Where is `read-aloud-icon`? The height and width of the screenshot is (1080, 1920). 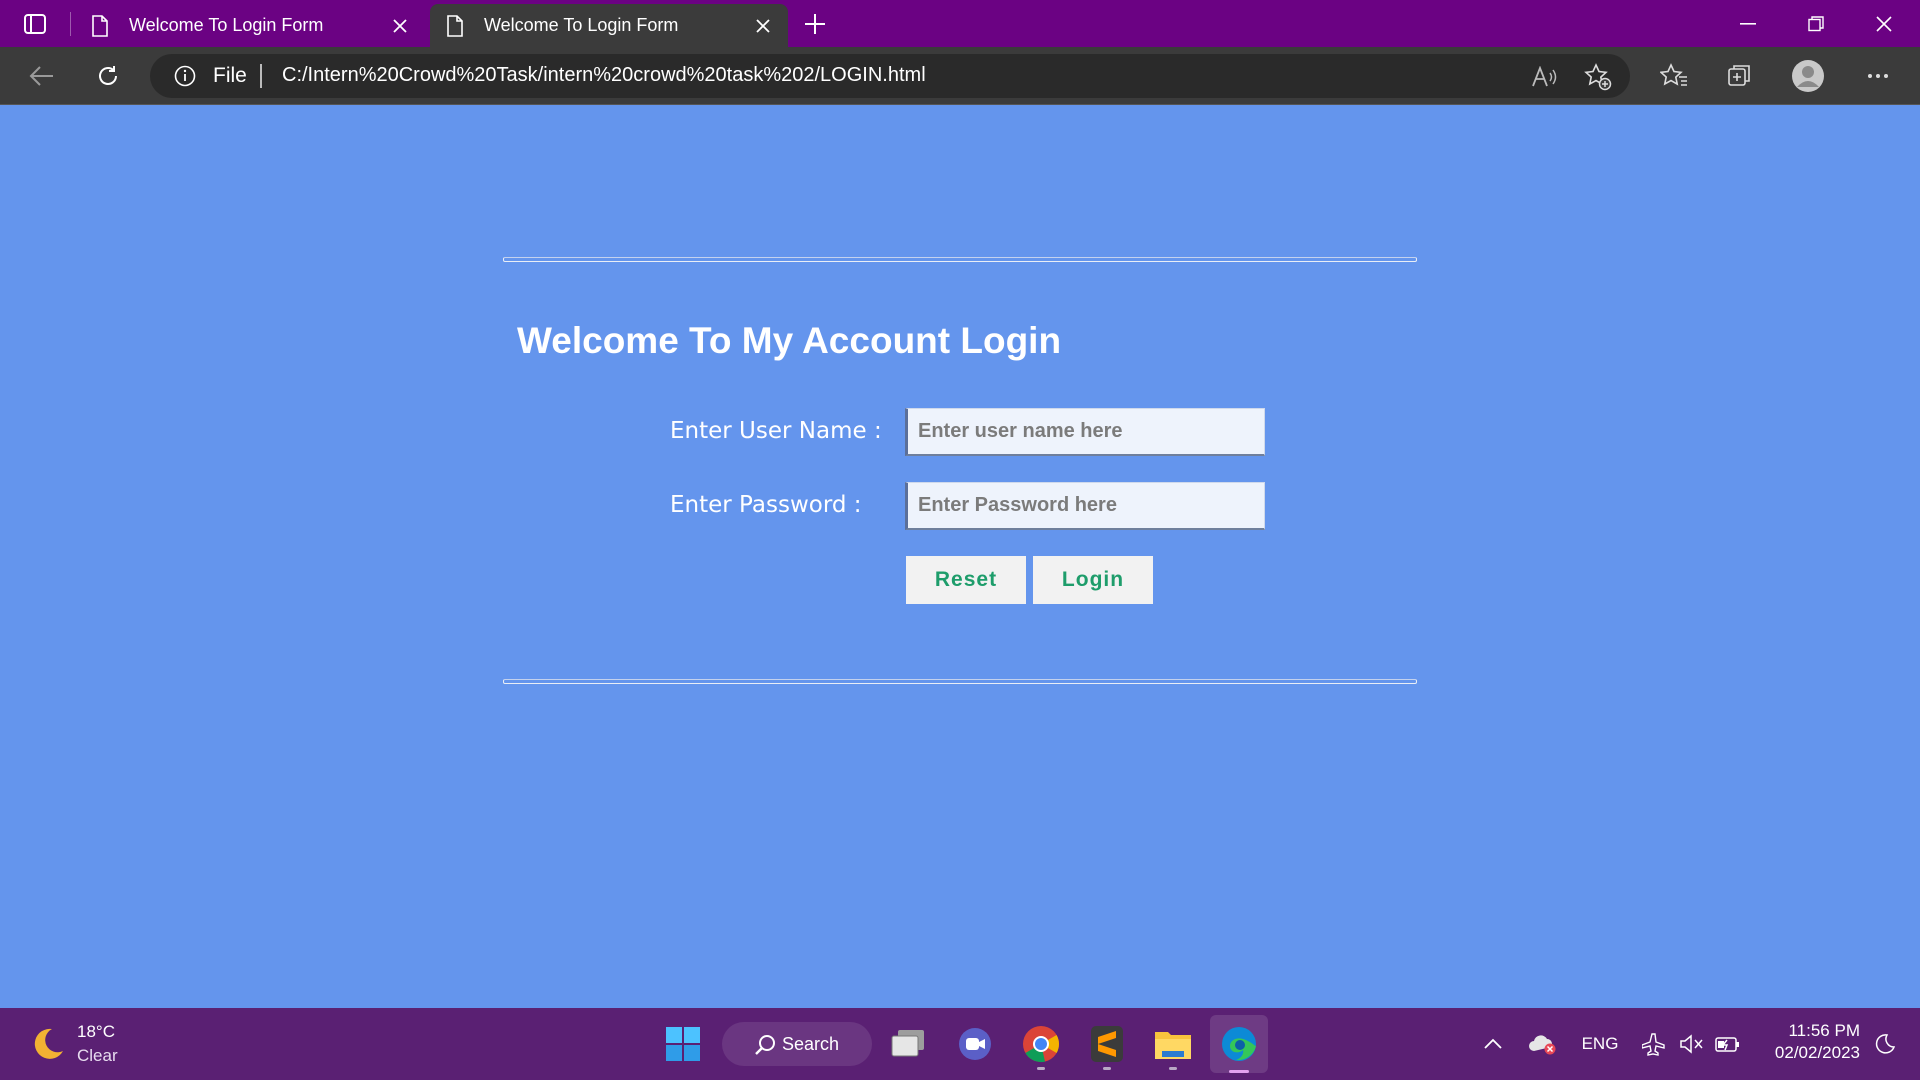
read-aloud-icon is located at coordinates (1544, 77).